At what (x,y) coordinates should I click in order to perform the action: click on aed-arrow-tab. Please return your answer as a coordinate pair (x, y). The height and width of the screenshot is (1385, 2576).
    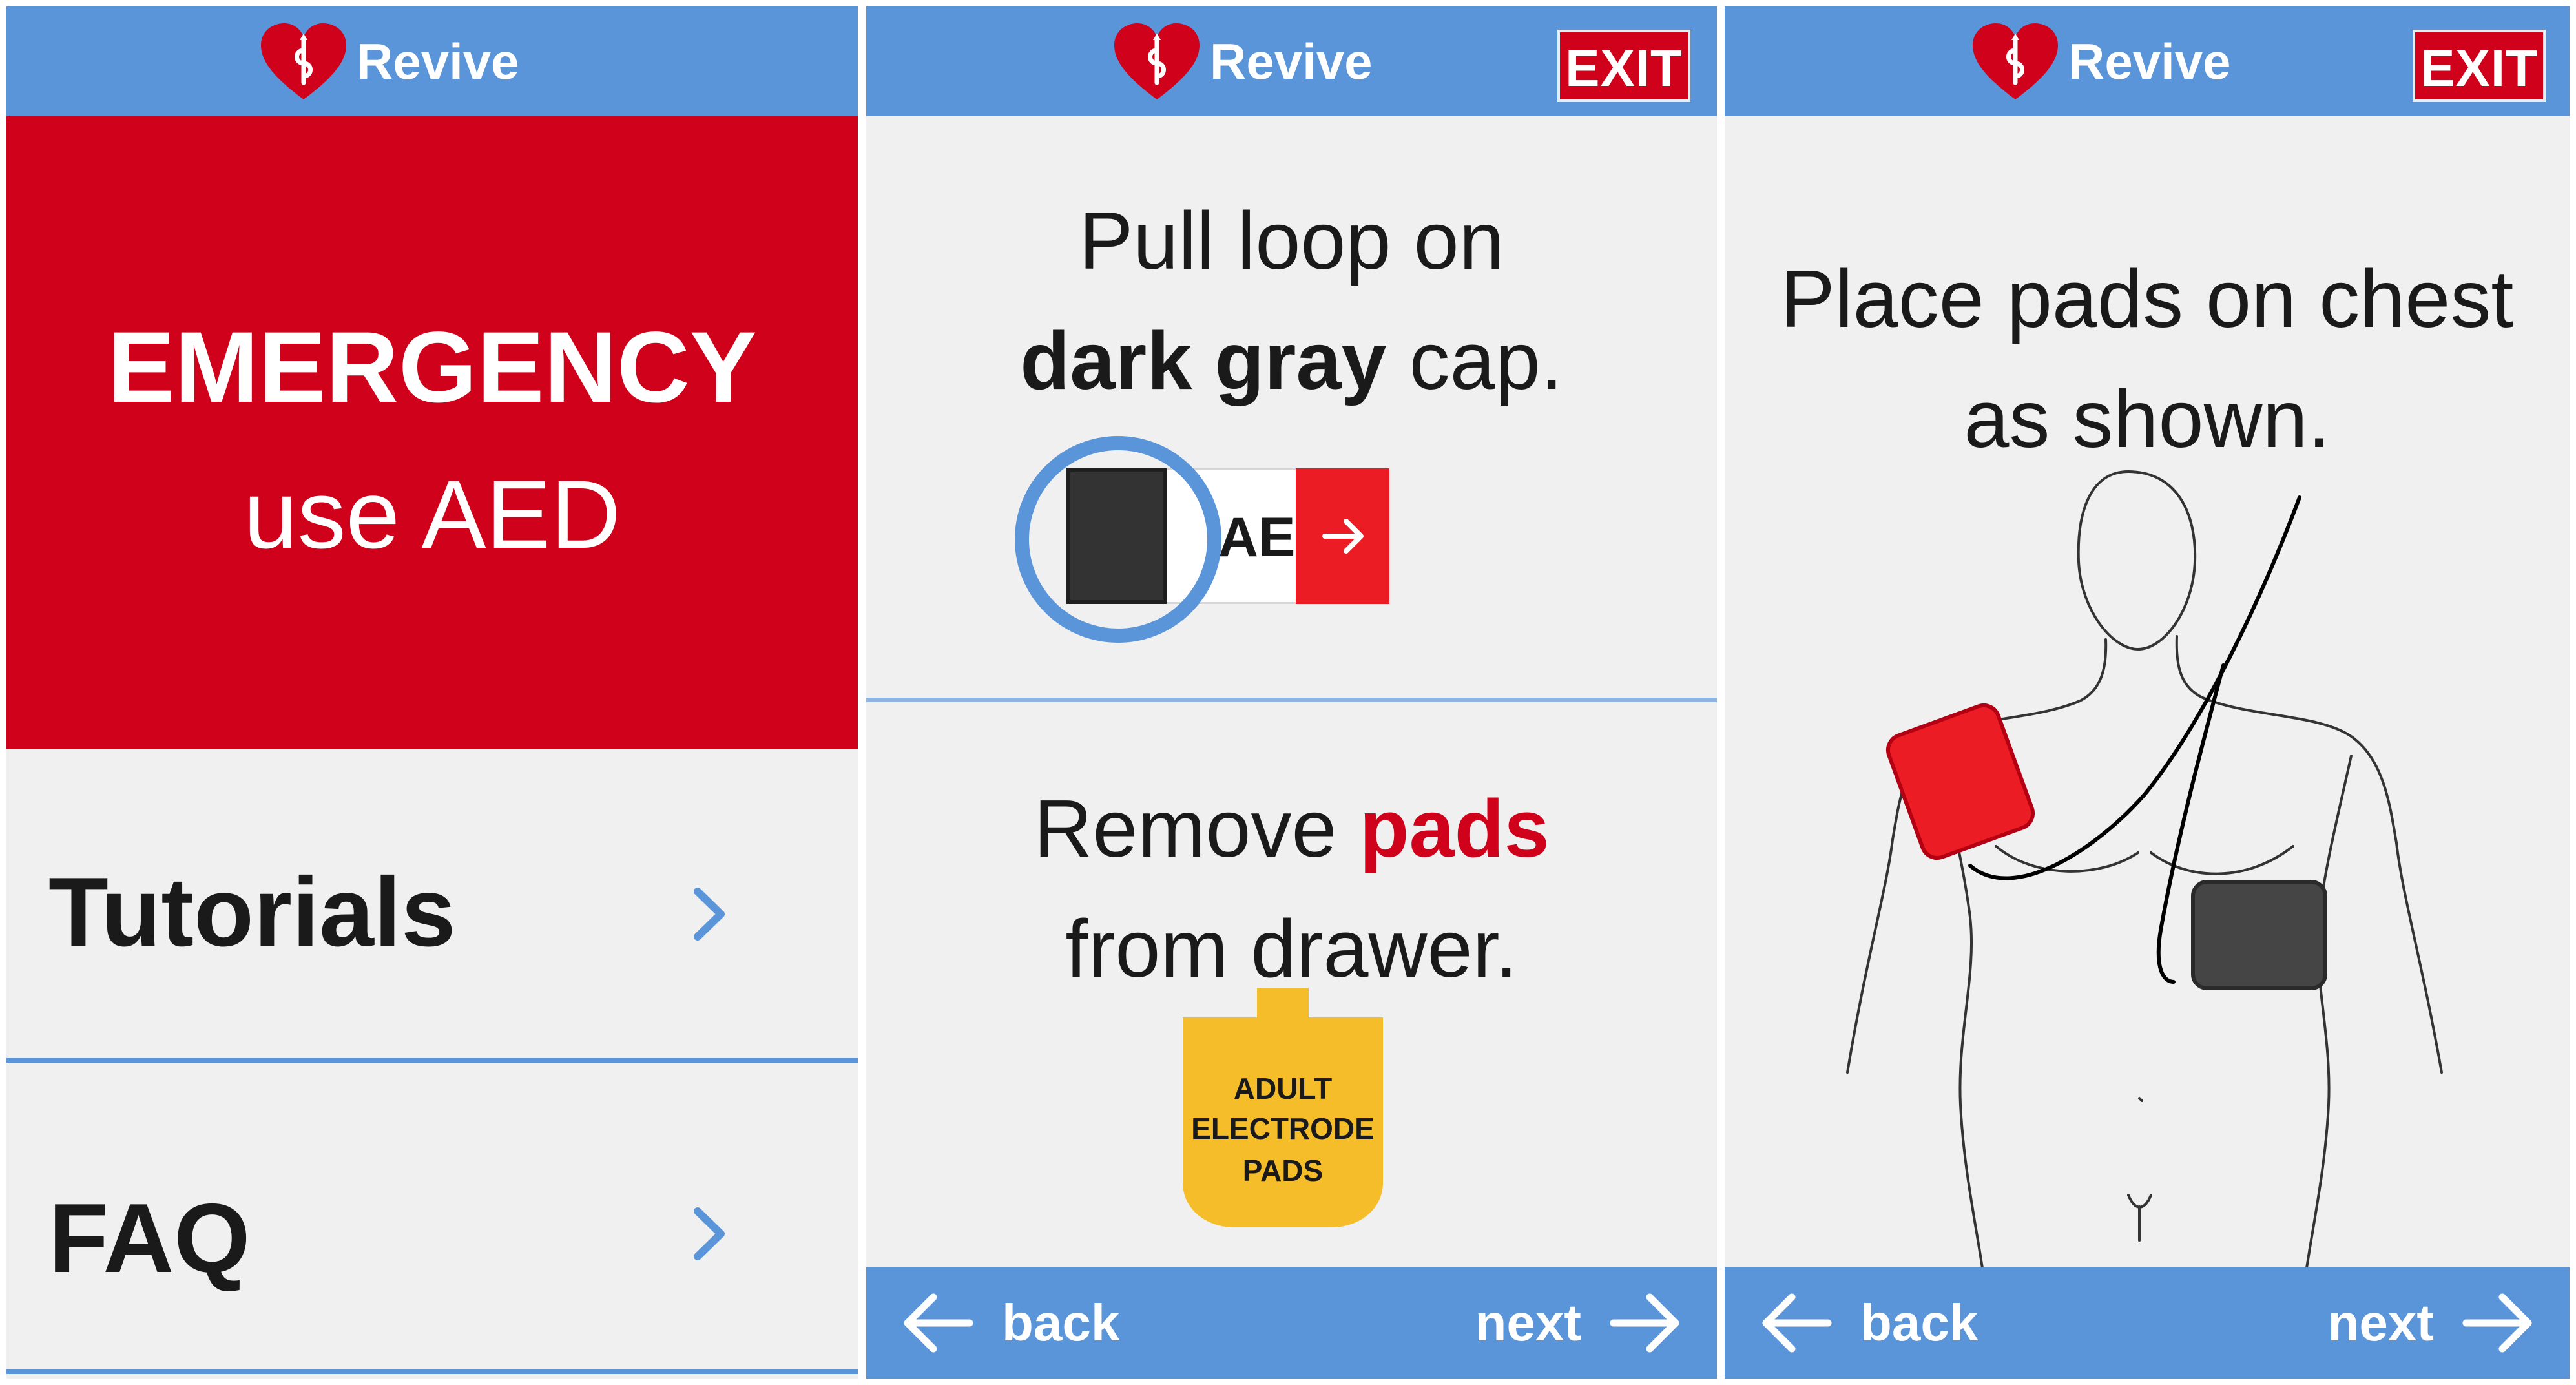
    Looking at the image, I should click on (1342, 536).